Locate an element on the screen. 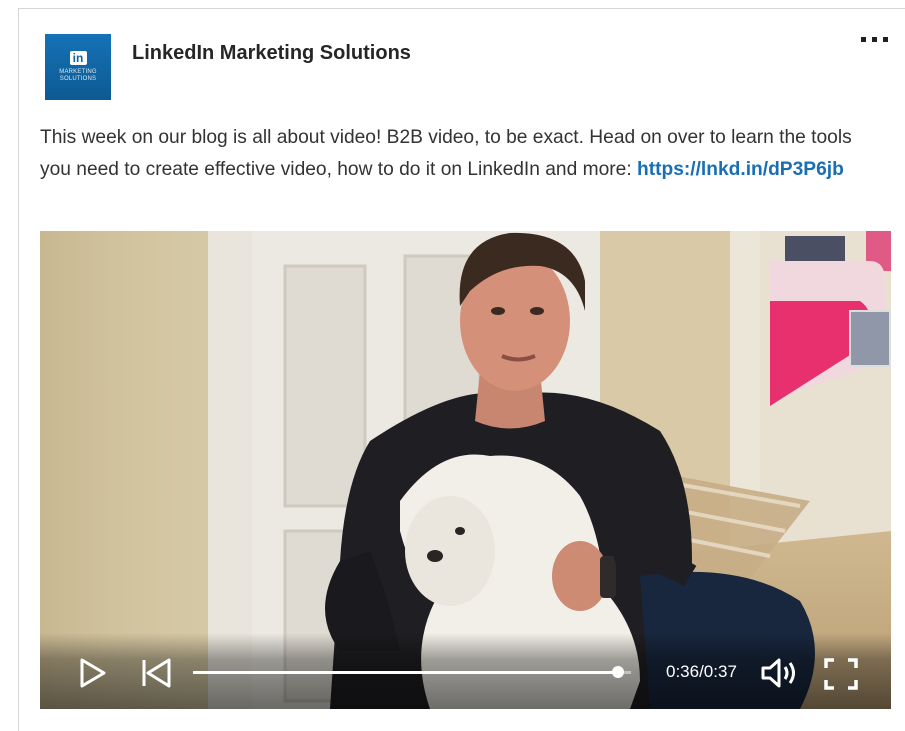 The height and width of the screenshot is (731, 905). progress-track is located at coordinates (412, 672).